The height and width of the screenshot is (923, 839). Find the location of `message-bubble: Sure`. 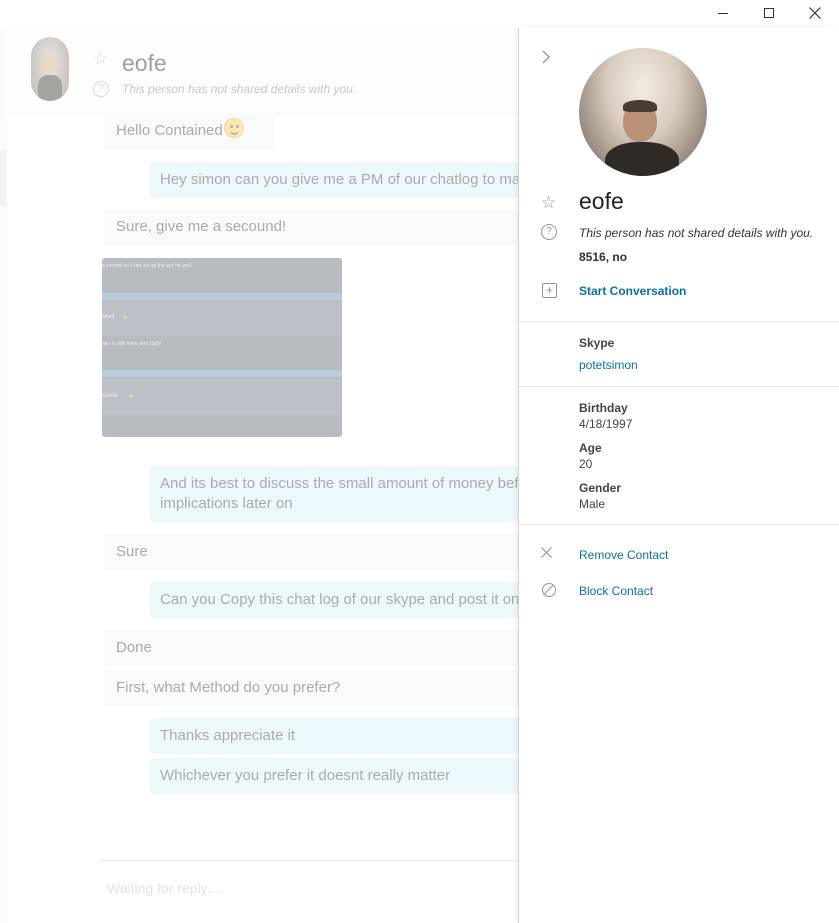

message-bubble: Sure is located at coordinates (311, 552).